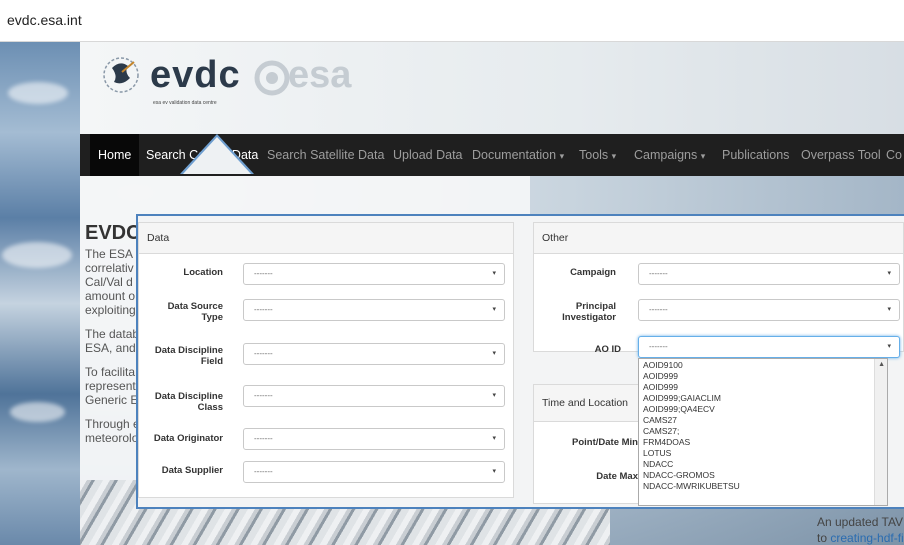  I want to click on data-panel-title: Data, so click(326, 238).